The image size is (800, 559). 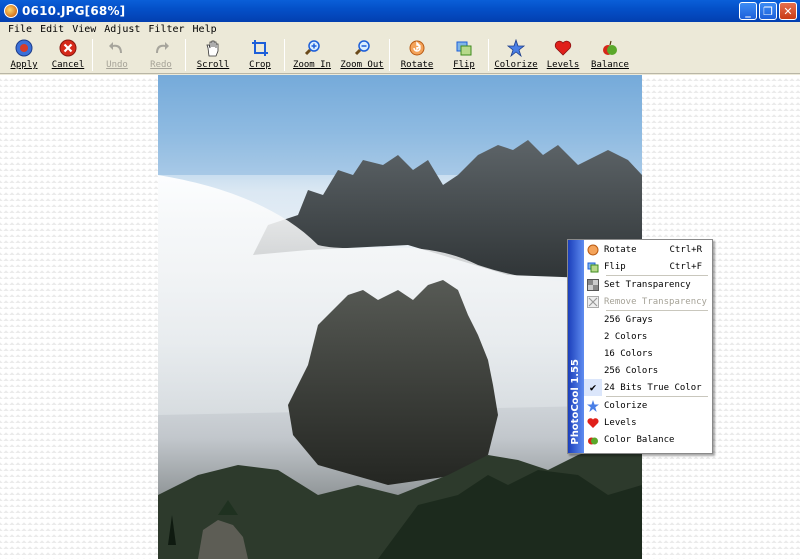 What do you see at coordinates (768, 11) in the screenshot?
I see `maximize-button: ❐` at bounding box center [768, 11].